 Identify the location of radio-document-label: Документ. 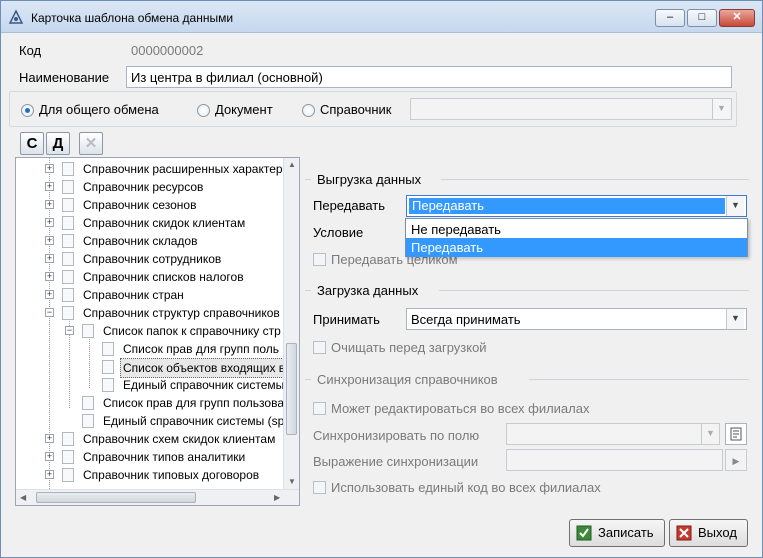
(244, 109).